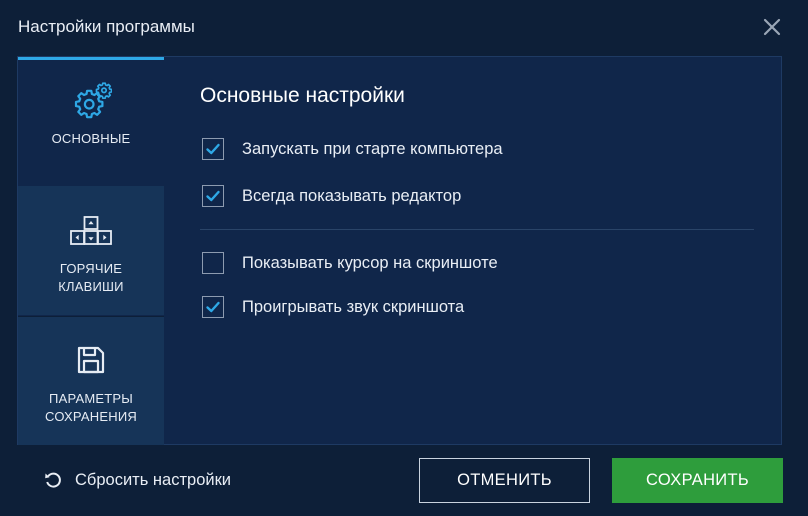 Image resolution: width=808 pixels, height=516 pixels. What do you see at coordinates (370, 263) in the screenshot?
I see `option-label: Показывать курсор на скриншоте` at bounding box center [370, 263].